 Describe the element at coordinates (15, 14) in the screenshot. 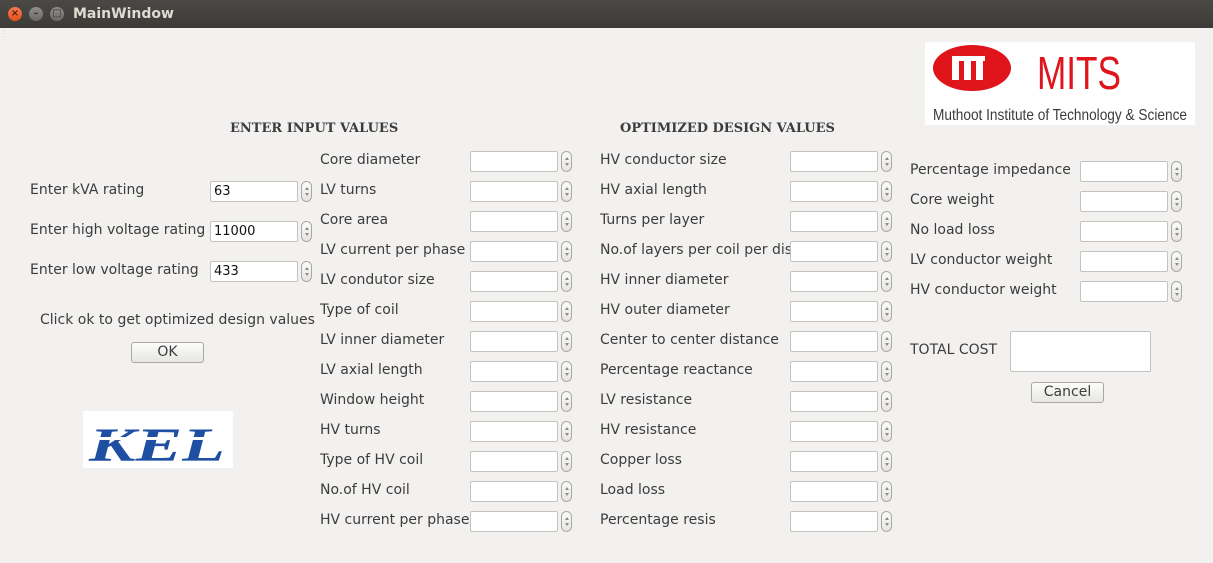

I see `close-window-icon: ×` at that location.